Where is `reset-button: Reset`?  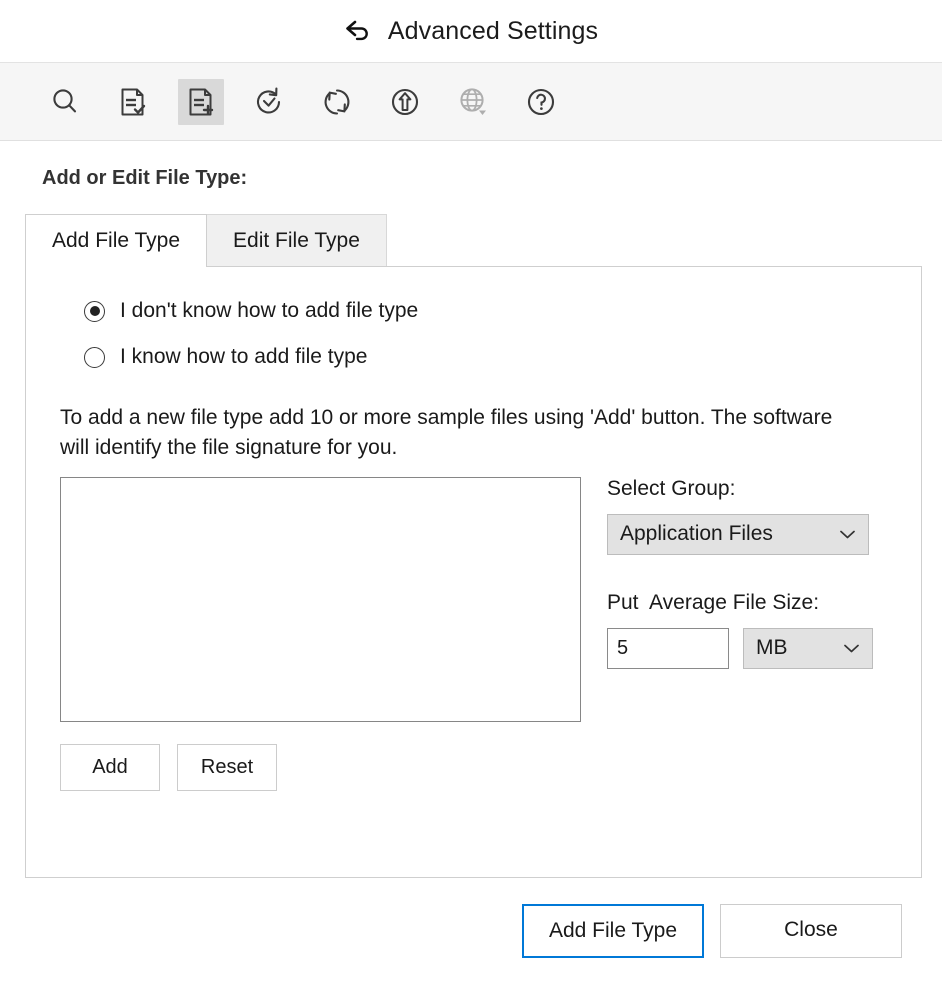
reset-button: Reset is located at coordinates (227, 767).